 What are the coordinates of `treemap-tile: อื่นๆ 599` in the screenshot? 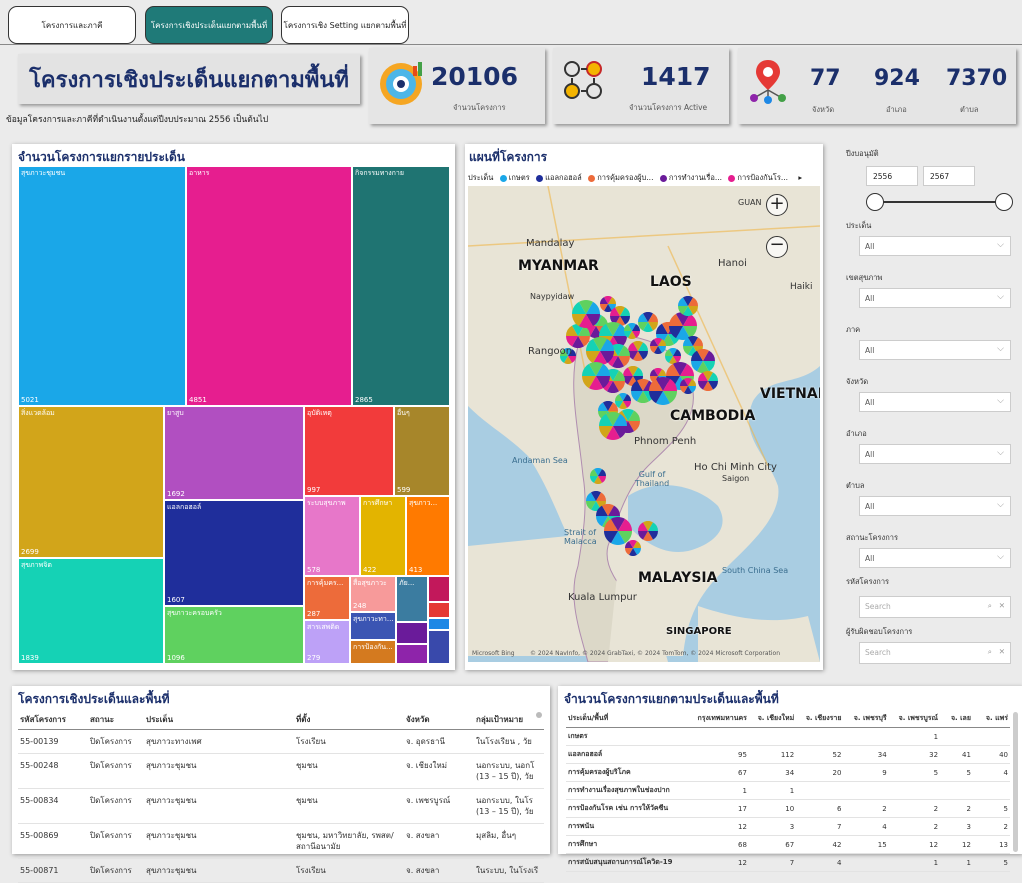 It's located at (422, 451).